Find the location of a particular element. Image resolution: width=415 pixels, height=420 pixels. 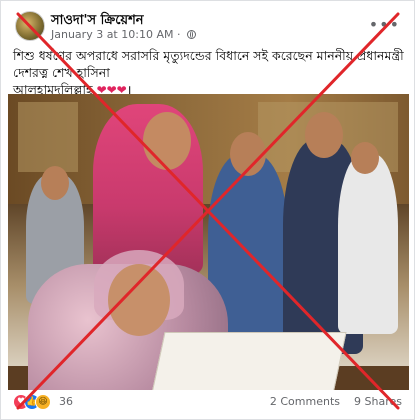

haha-reaction-icon: 😆 is located at coordinates (43, 402).